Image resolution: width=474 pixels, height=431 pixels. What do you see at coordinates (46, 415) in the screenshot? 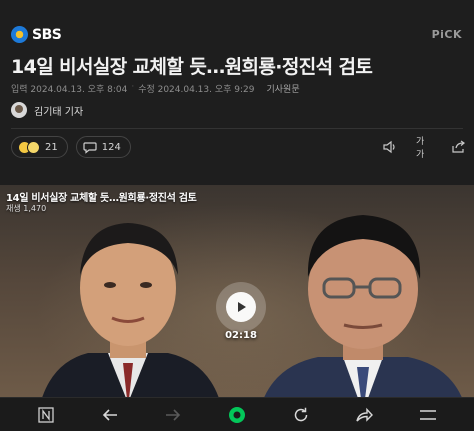
I see `naver-icon` at bounding box center [46, 415].